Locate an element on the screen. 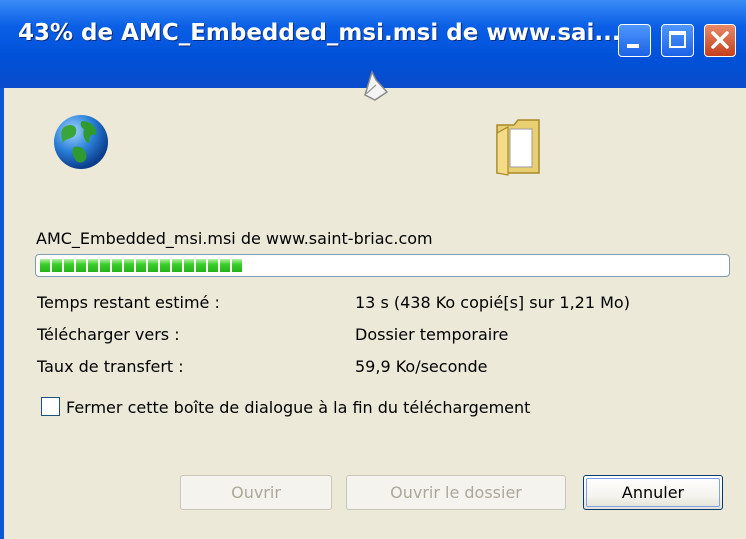 This screenshot has height=539, width=746. globe-icon is located at coordinates (81, 142).